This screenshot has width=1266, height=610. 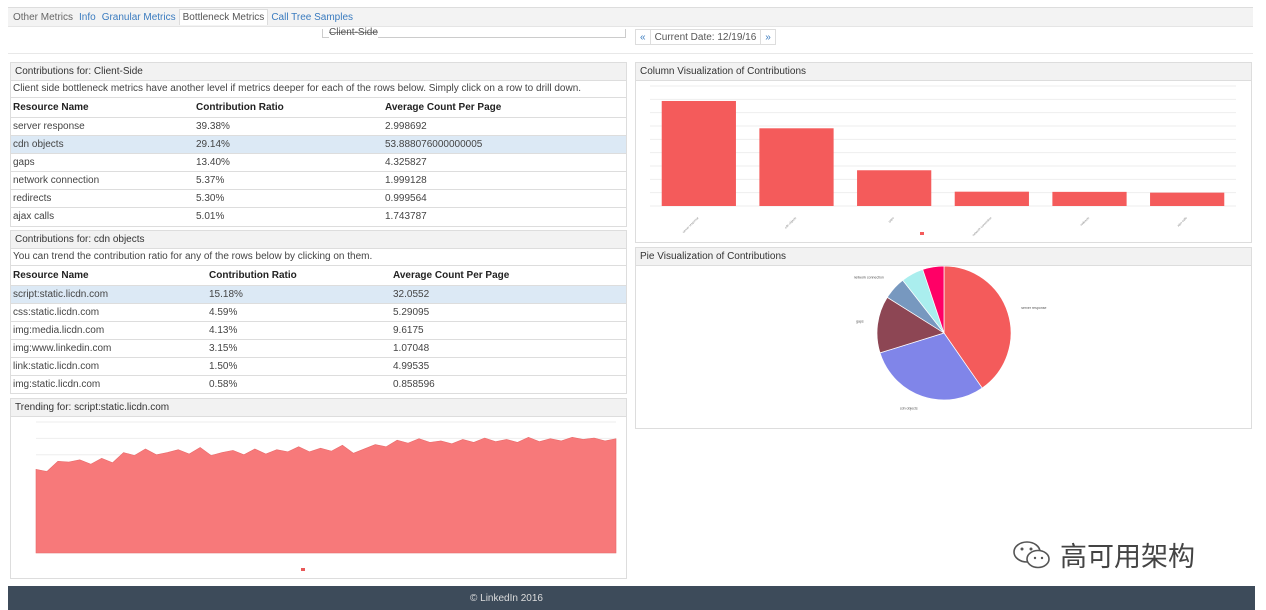 I want to click on panel-title: Pie Visualization of Contributions, so click(x=943, y=257).